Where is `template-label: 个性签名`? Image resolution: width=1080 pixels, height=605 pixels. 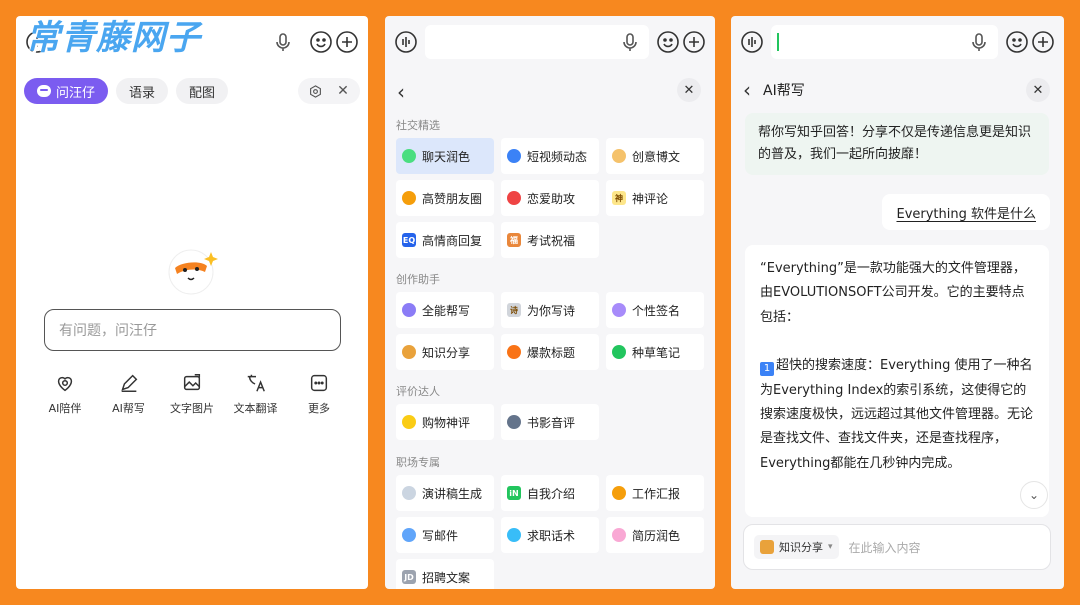 template-label: 个性签名 is located at coordinates (656, 310).